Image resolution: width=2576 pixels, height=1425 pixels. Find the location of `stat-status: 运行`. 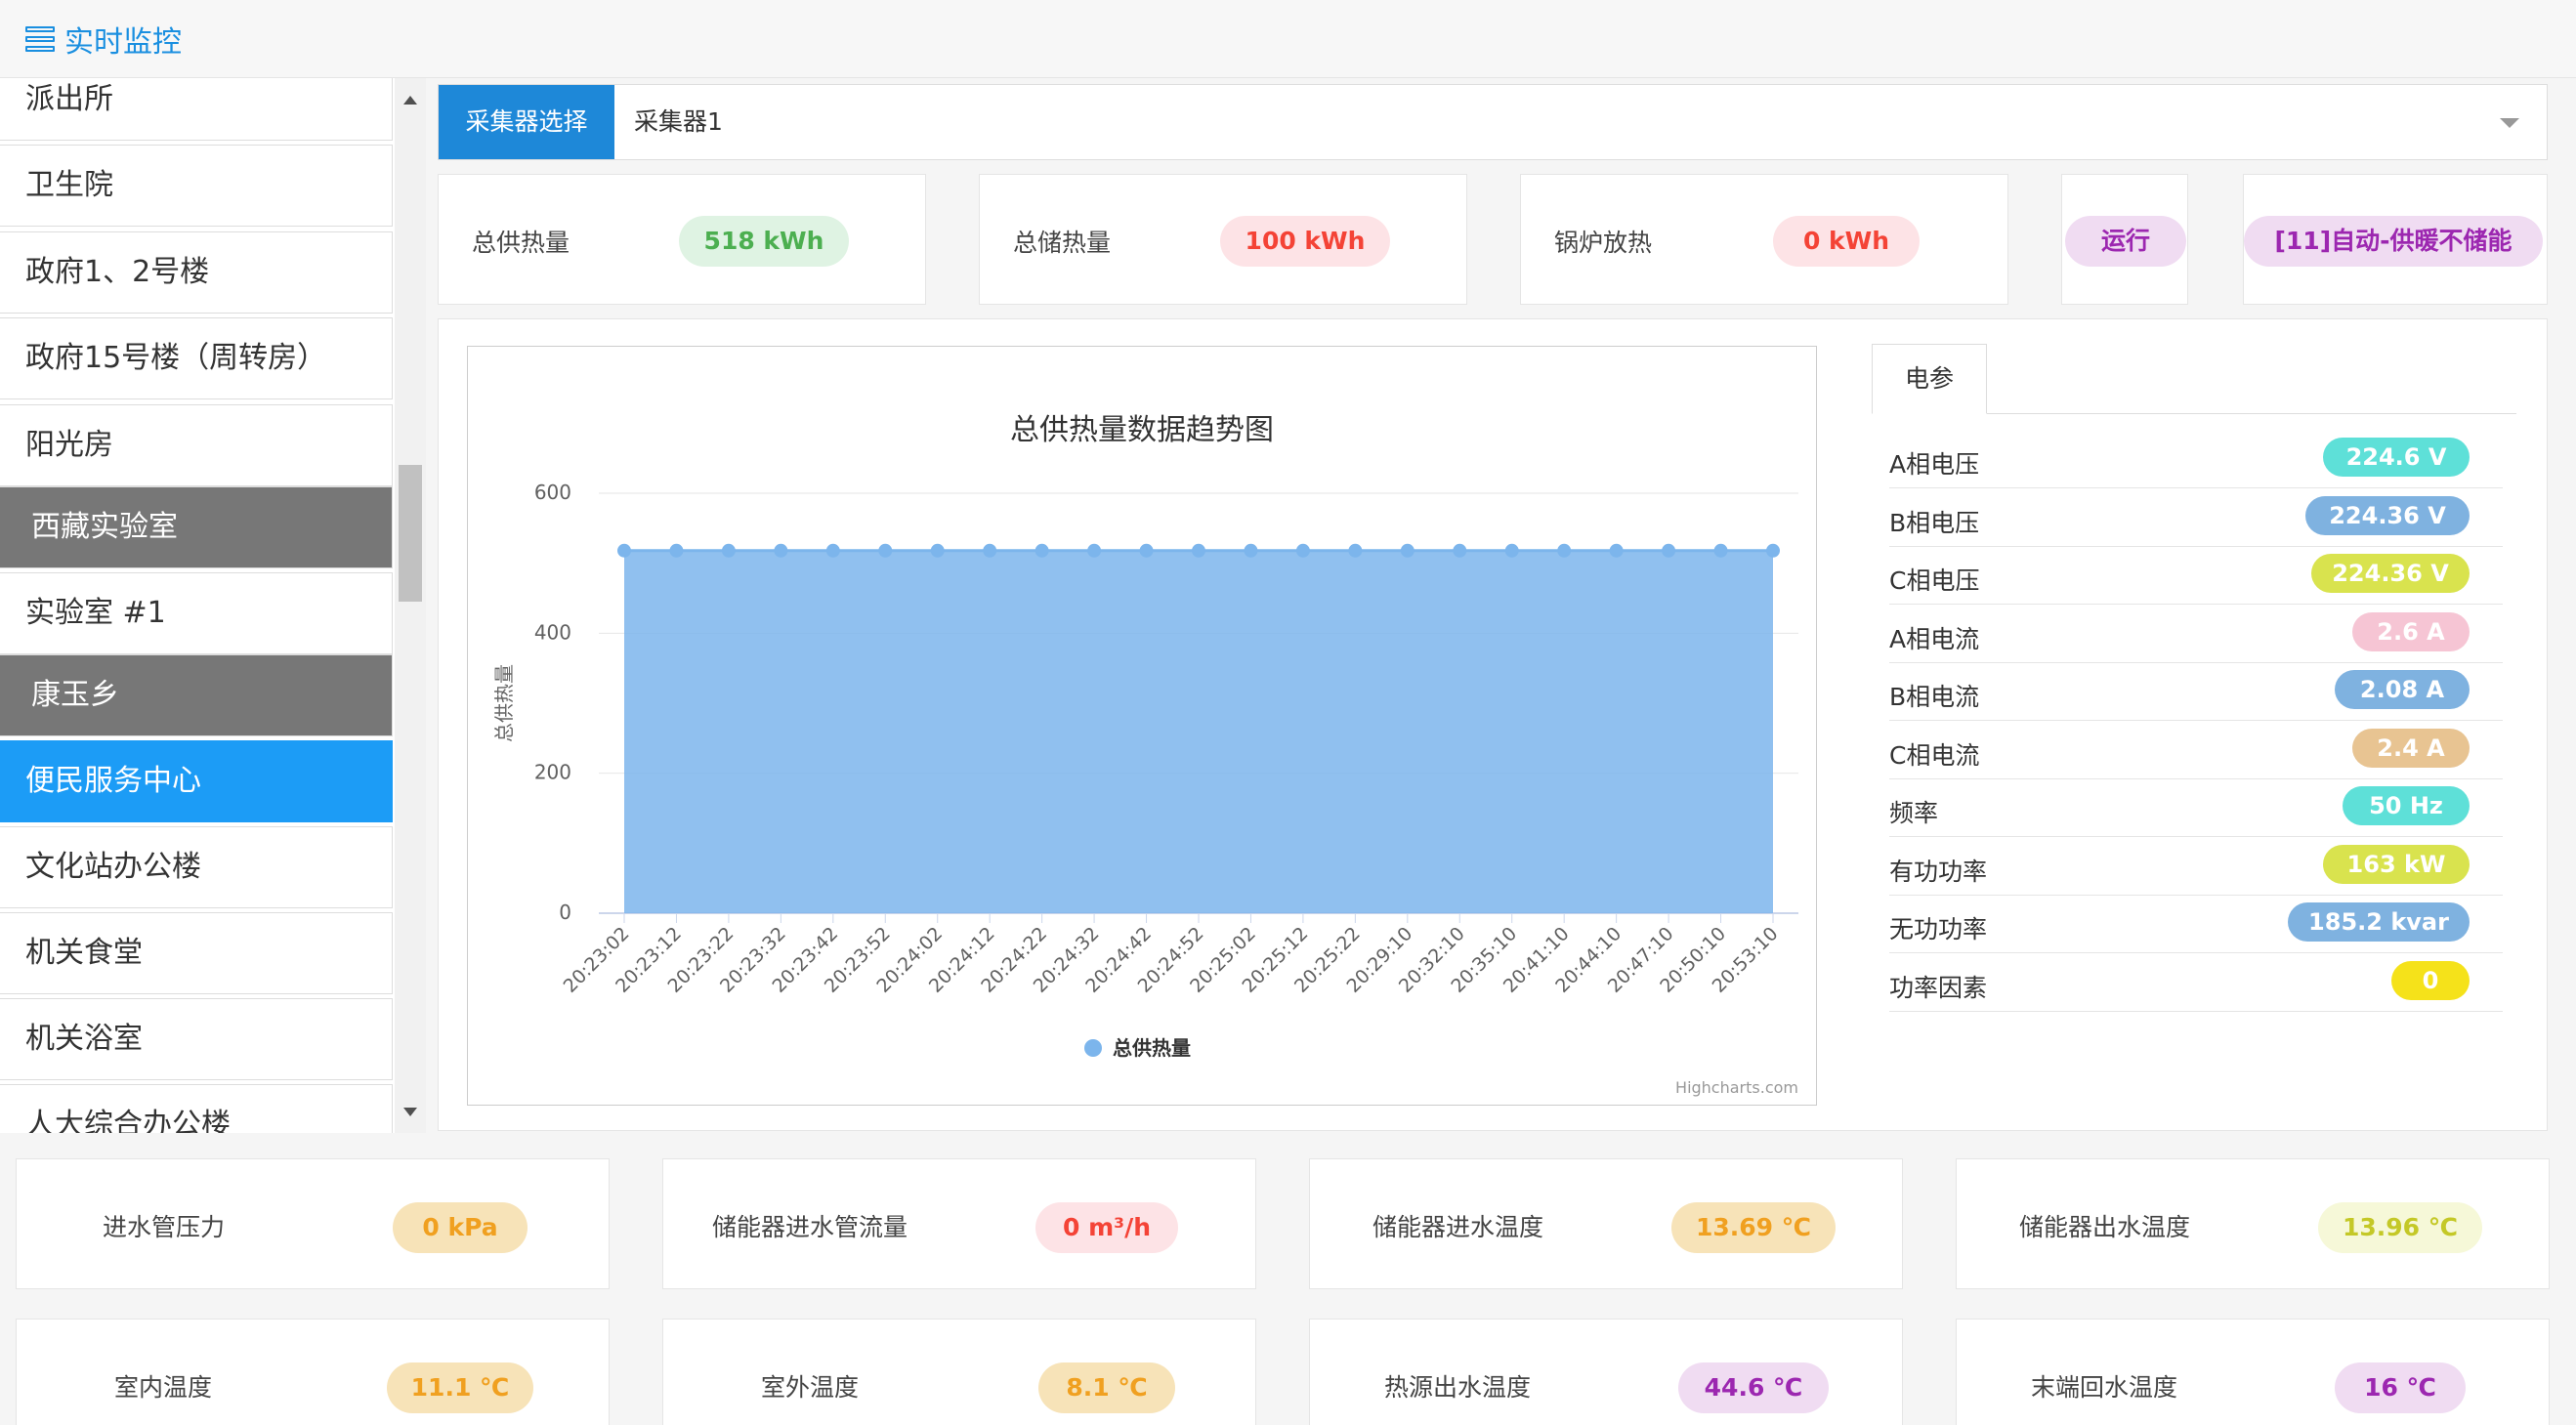

stat-status: 运行 is located at coordinates (2124, 239).